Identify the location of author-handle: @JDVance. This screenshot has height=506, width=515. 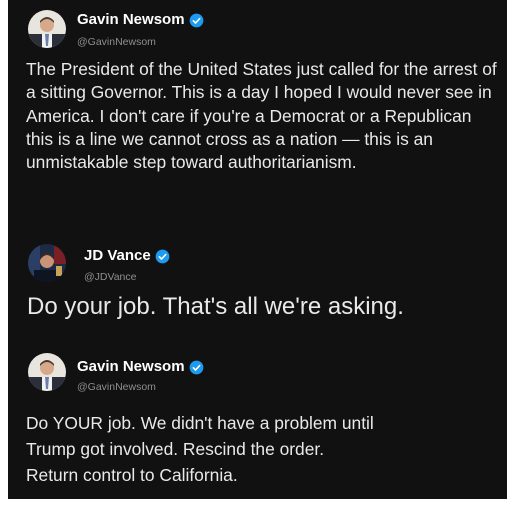
(110, 277).